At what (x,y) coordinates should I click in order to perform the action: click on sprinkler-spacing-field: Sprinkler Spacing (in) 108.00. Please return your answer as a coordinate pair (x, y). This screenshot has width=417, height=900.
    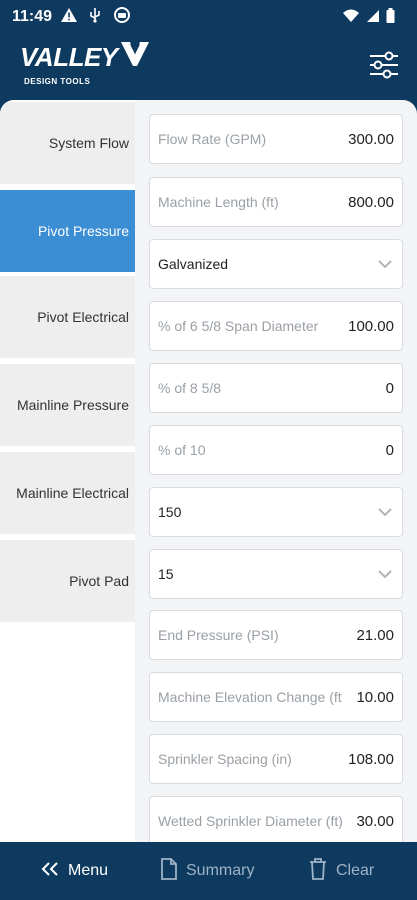
    Looking at the image, I should click on (276, 759).